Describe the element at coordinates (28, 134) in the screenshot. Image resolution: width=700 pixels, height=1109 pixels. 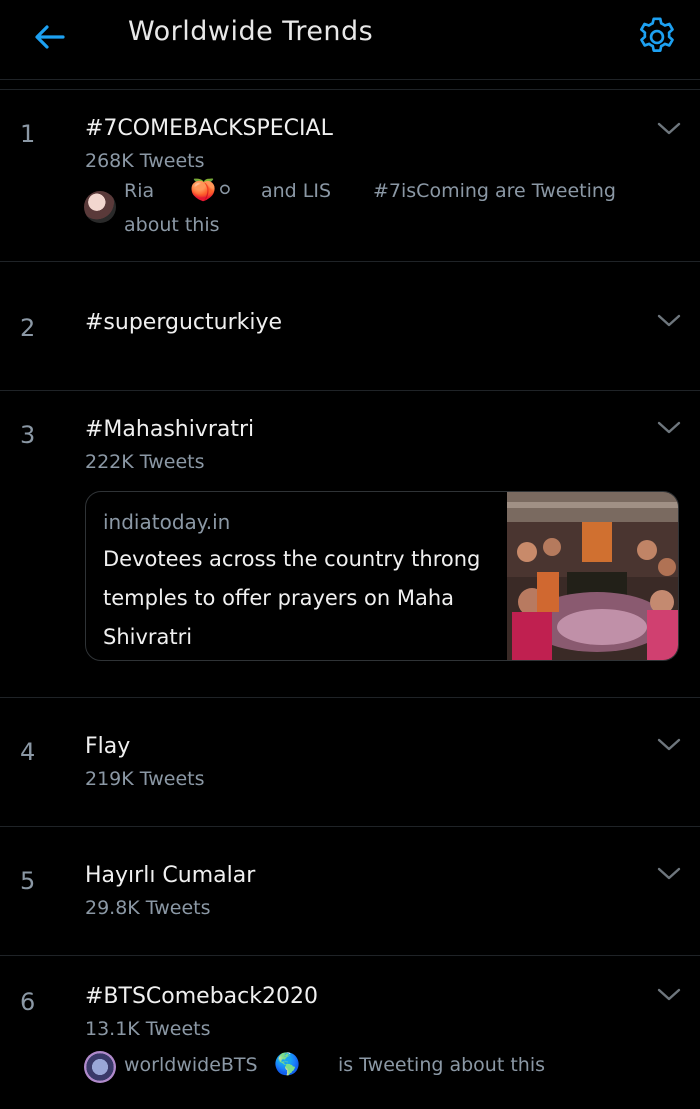
I see `trend-rank: 1` at that location.